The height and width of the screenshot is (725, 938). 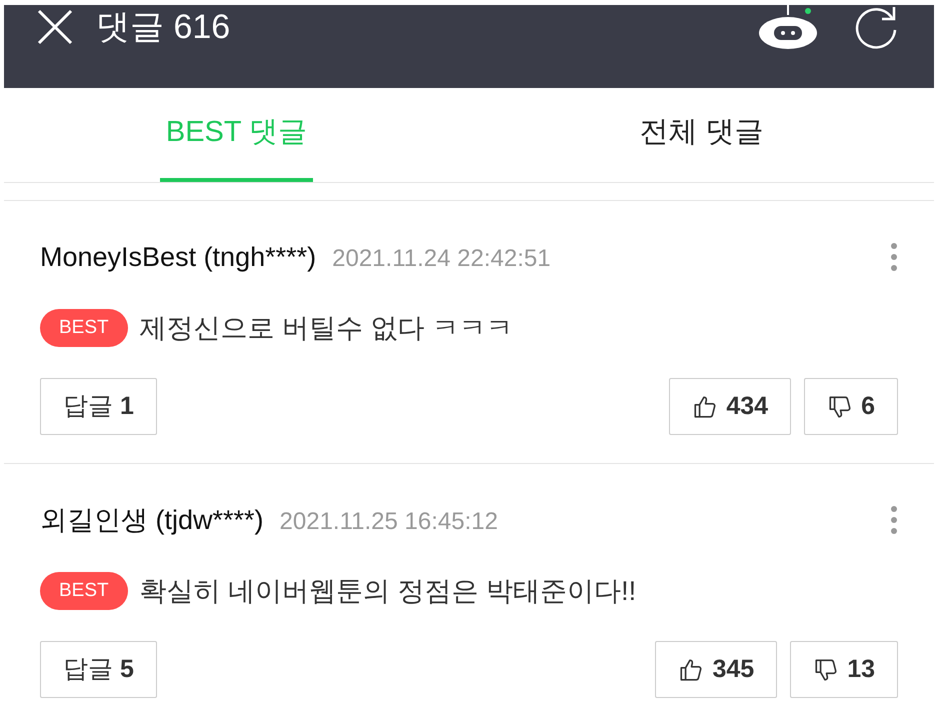 What do you see at coordinates (152, 520) in the screenshot?
I see `comment-author: 외길인생 (tjdw****)` at bounding box center [152, 520].